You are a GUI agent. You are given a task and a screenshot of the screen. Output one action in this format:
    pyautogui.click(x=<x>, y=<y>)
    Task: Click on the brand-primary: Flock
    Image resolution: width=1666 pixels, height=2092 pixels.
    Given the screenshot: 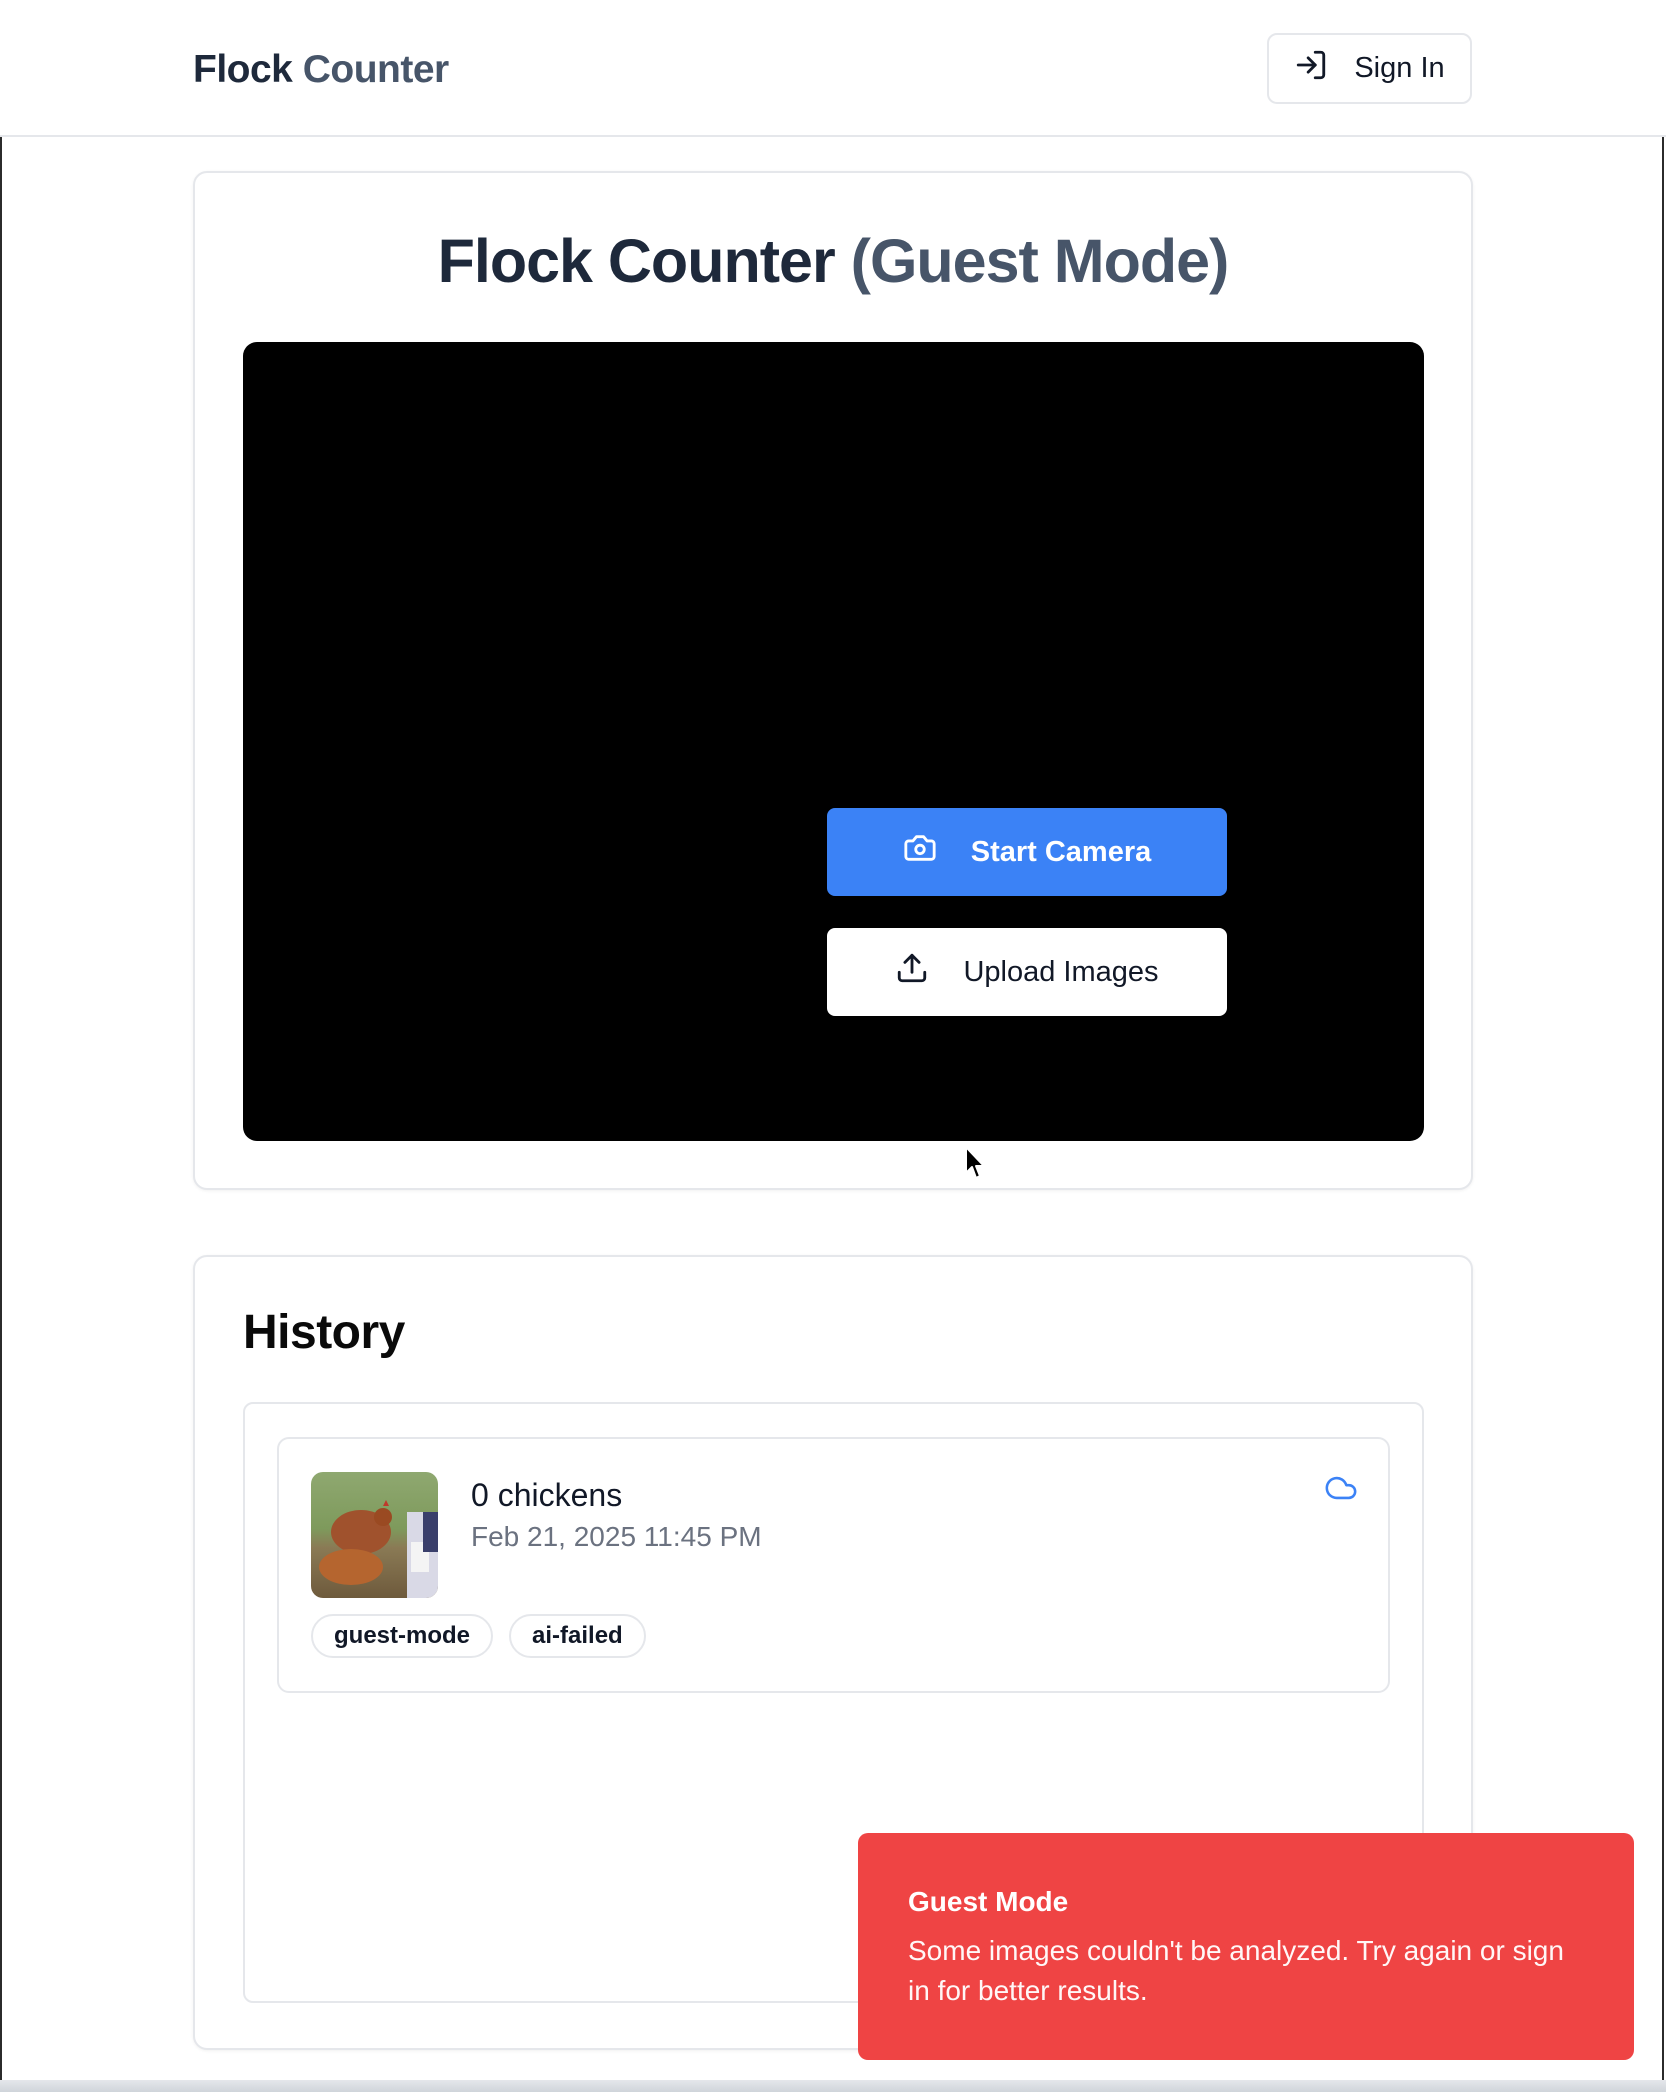 What is the action you would take?
    pyautogui.click(x=243, y=69)
    